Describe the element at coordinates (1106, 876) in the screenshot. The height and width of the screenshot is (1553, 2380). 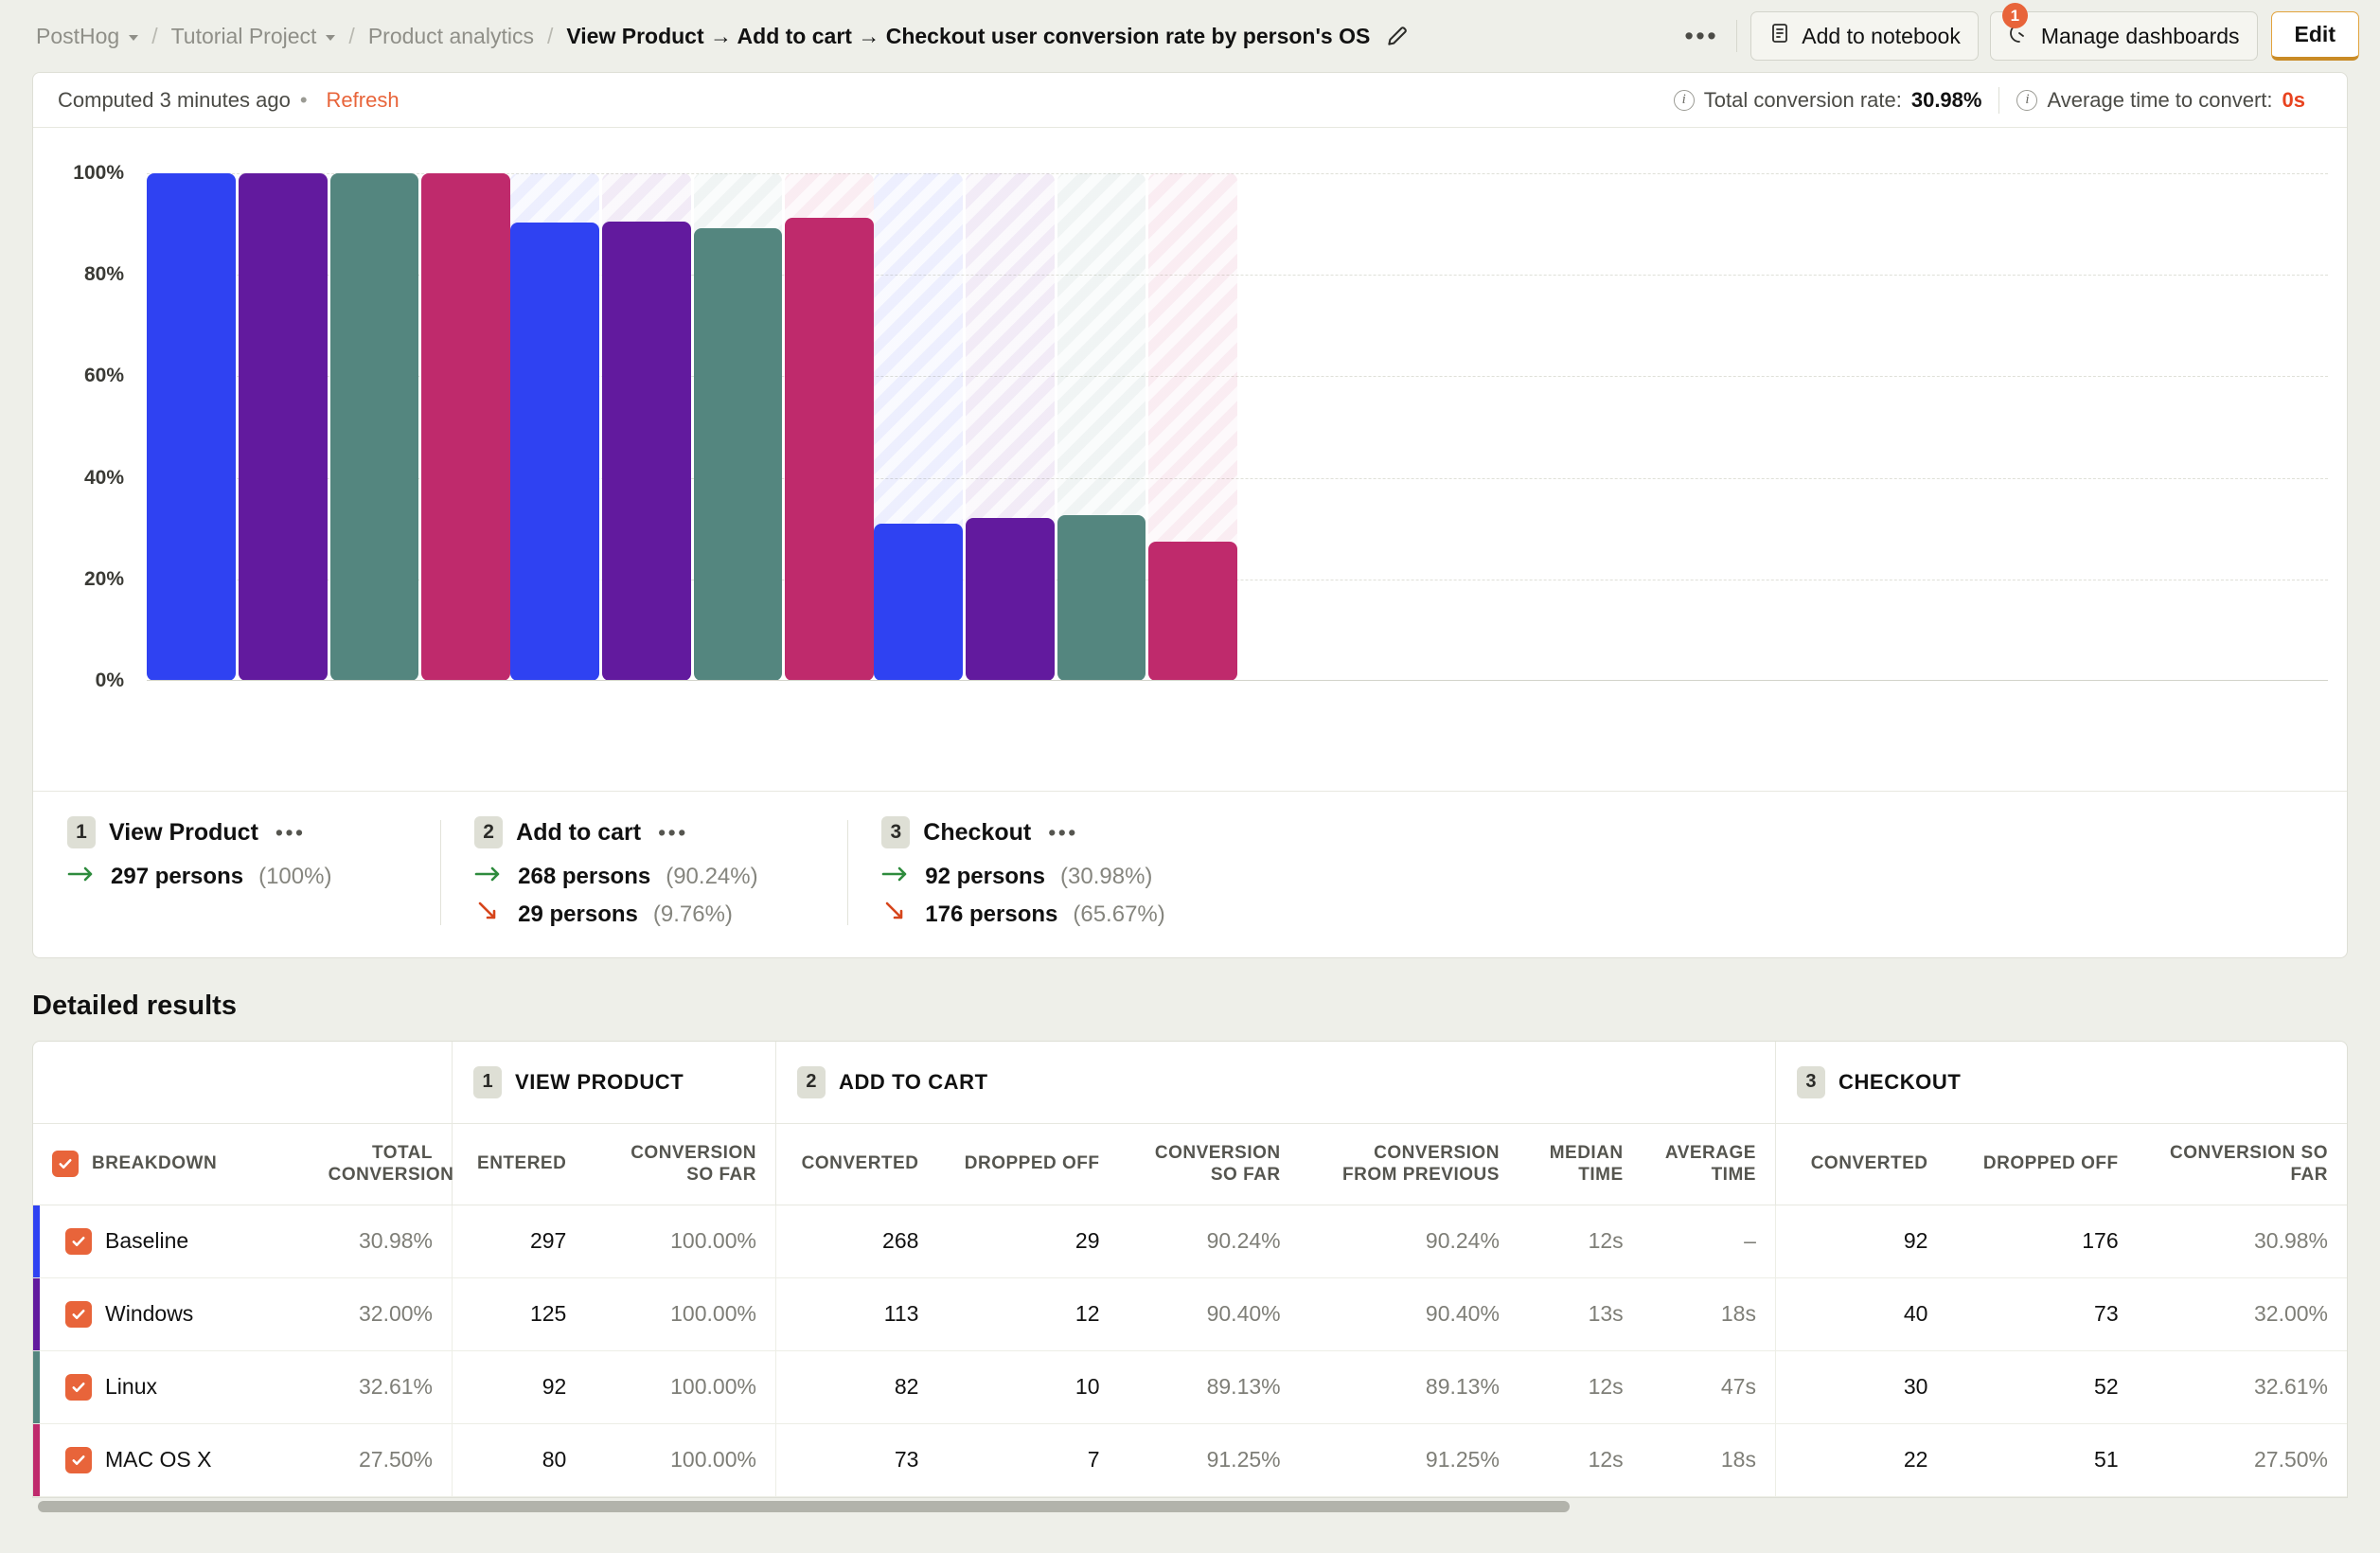
I see `step-converted-pct: (30.98%)` at that location.